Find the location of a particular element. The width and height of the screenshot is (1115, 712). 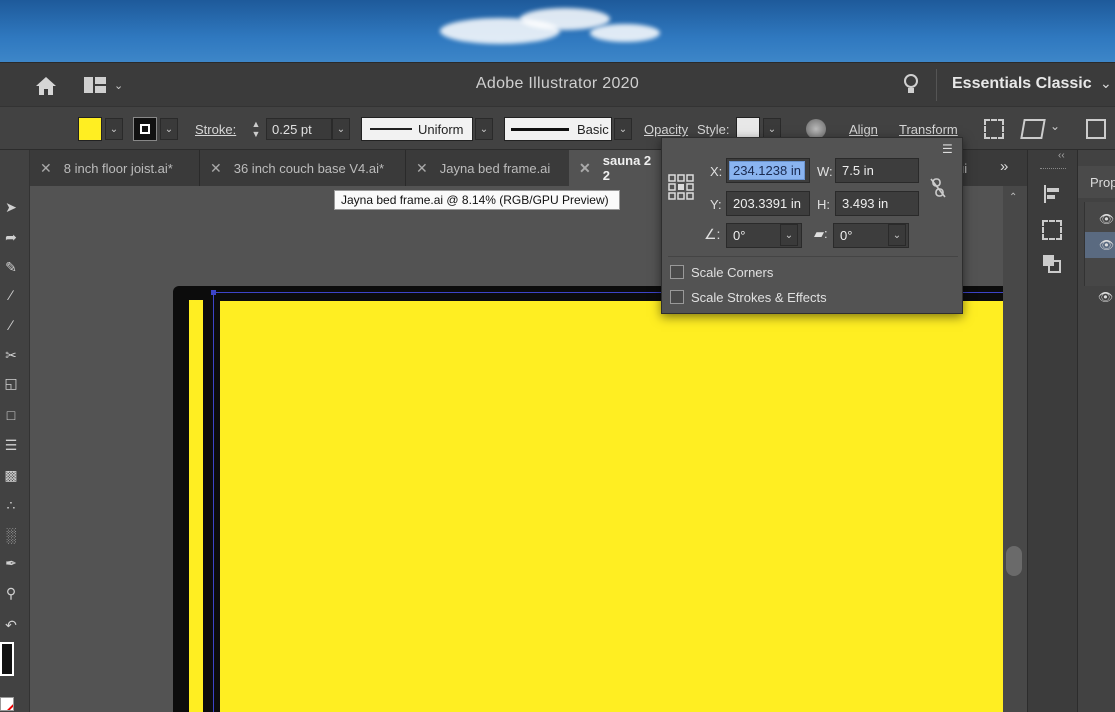

rotate-icon: ∠: is located at coordinates (712, 234).